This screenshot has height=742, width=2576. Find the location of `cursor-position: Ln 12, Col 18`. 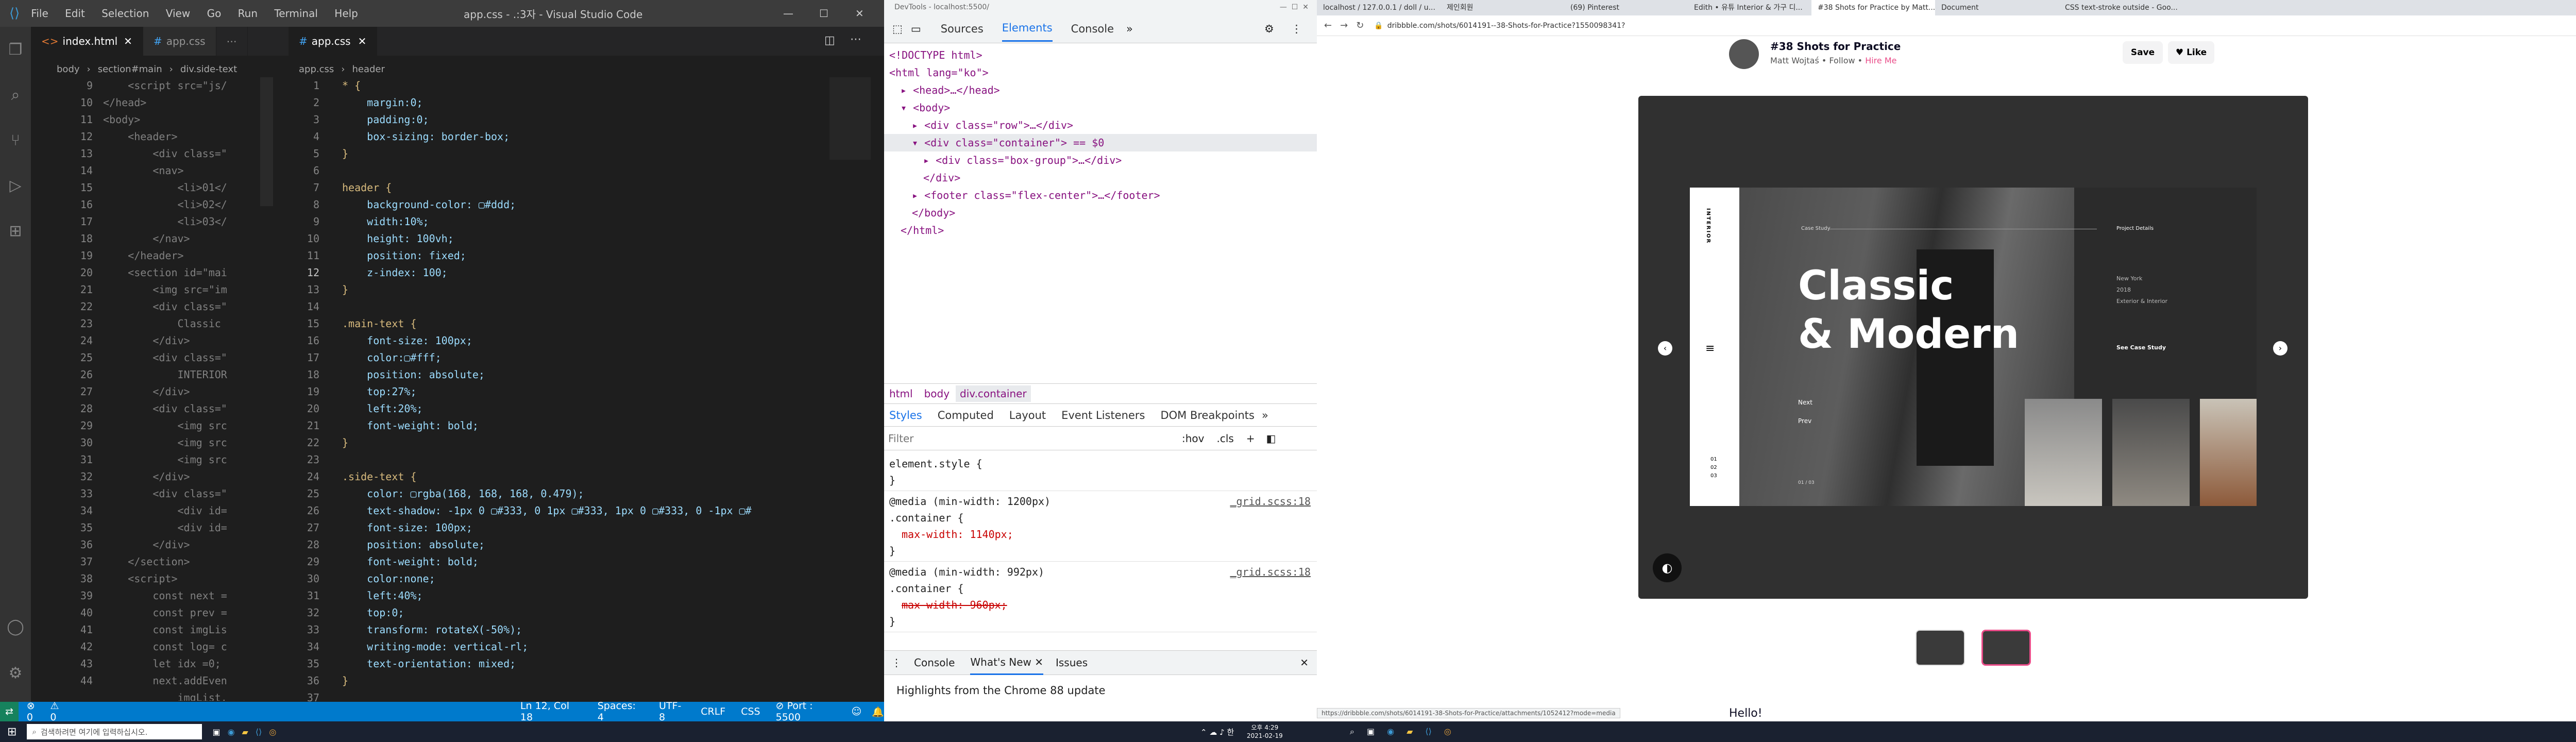

cursor-position: Ln 12, Col 18 is located at coordinates (550, 711).